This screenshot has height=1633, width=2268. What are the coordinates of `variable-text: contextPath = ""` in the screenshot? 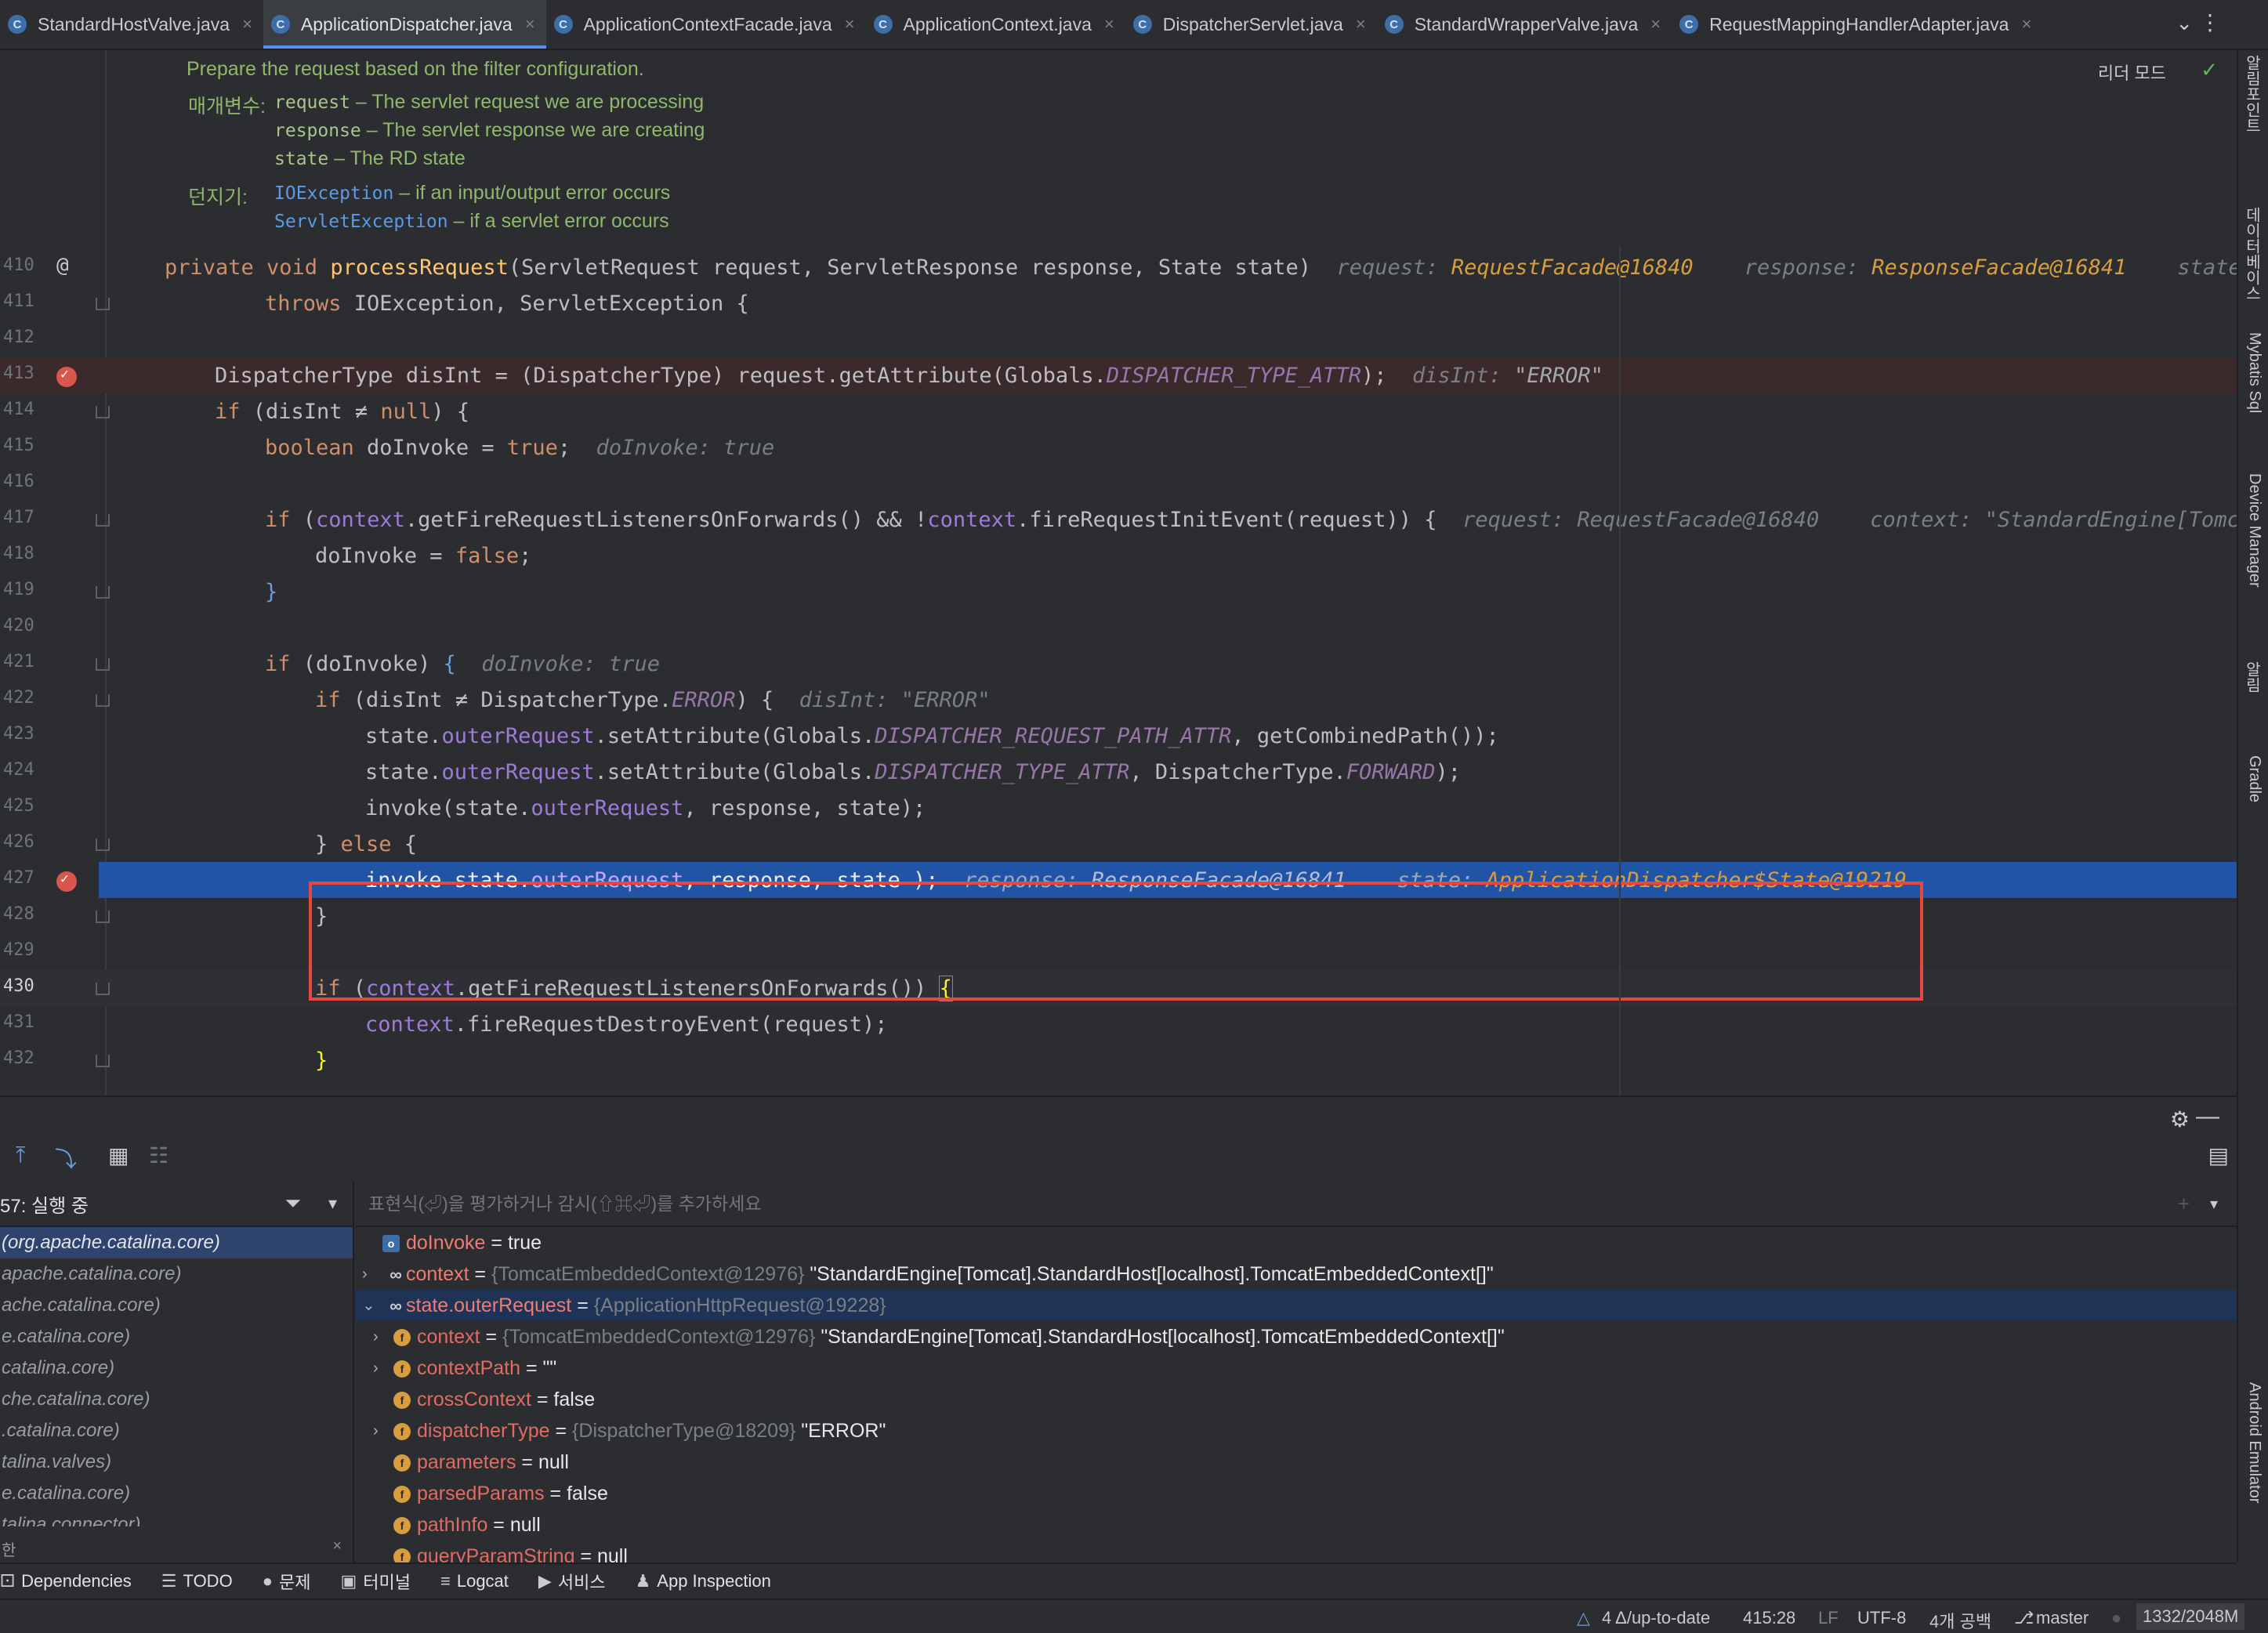 It's located at (486, 1368).